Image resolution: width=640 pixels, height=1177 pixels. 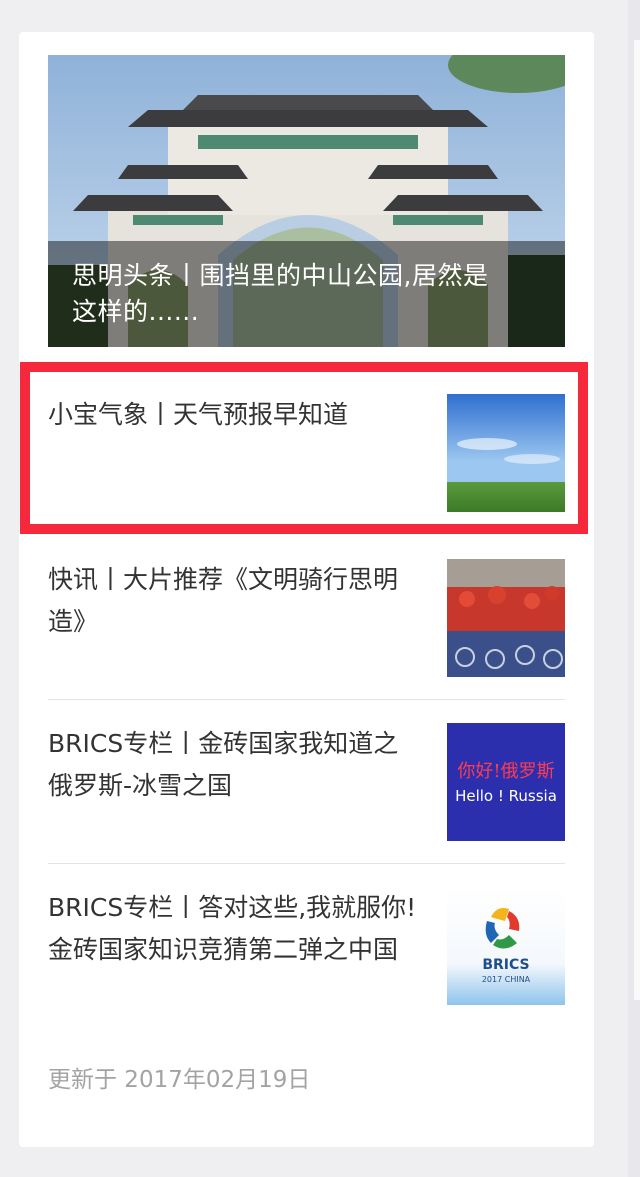 I want to click on brics-2017-china-logo, so click(x=506, y=946).